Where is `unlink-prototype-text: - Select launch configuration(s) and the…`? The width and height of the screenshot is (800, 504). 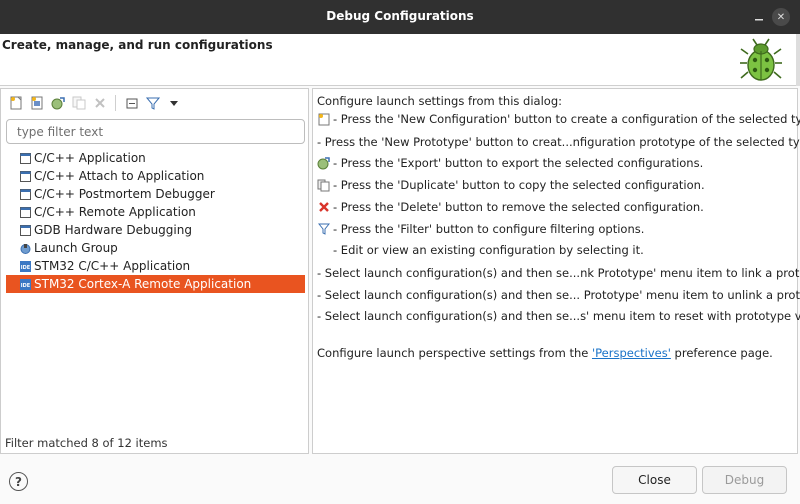 unlink-prototype-text: - Select launch configuration(s) and the… is located at coordinates (558, 295).